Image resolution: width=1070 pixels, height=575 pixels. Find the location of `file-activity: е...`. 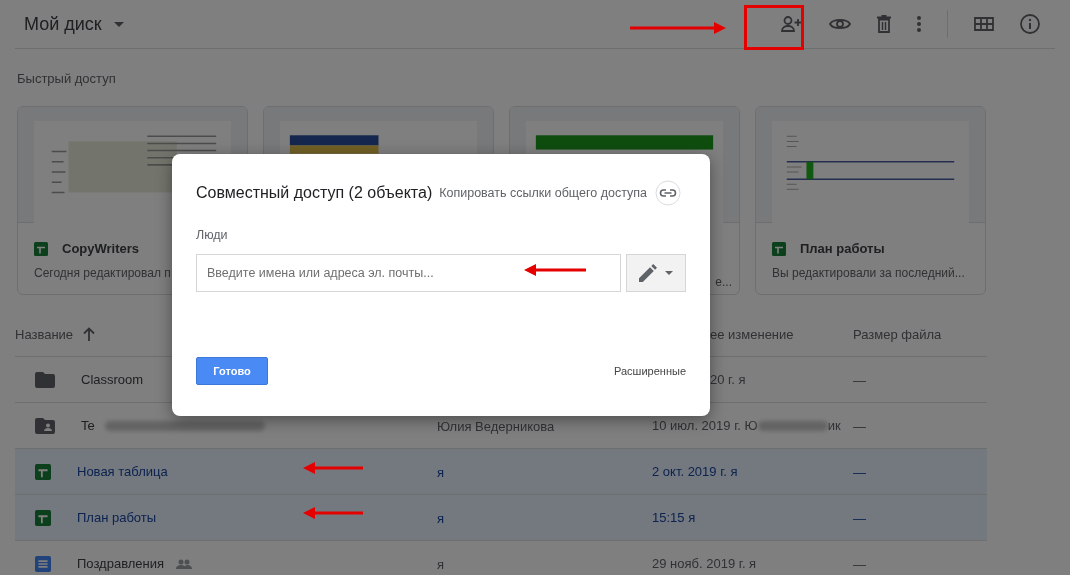

file-activity: е... is located at coordinates (723, 282).